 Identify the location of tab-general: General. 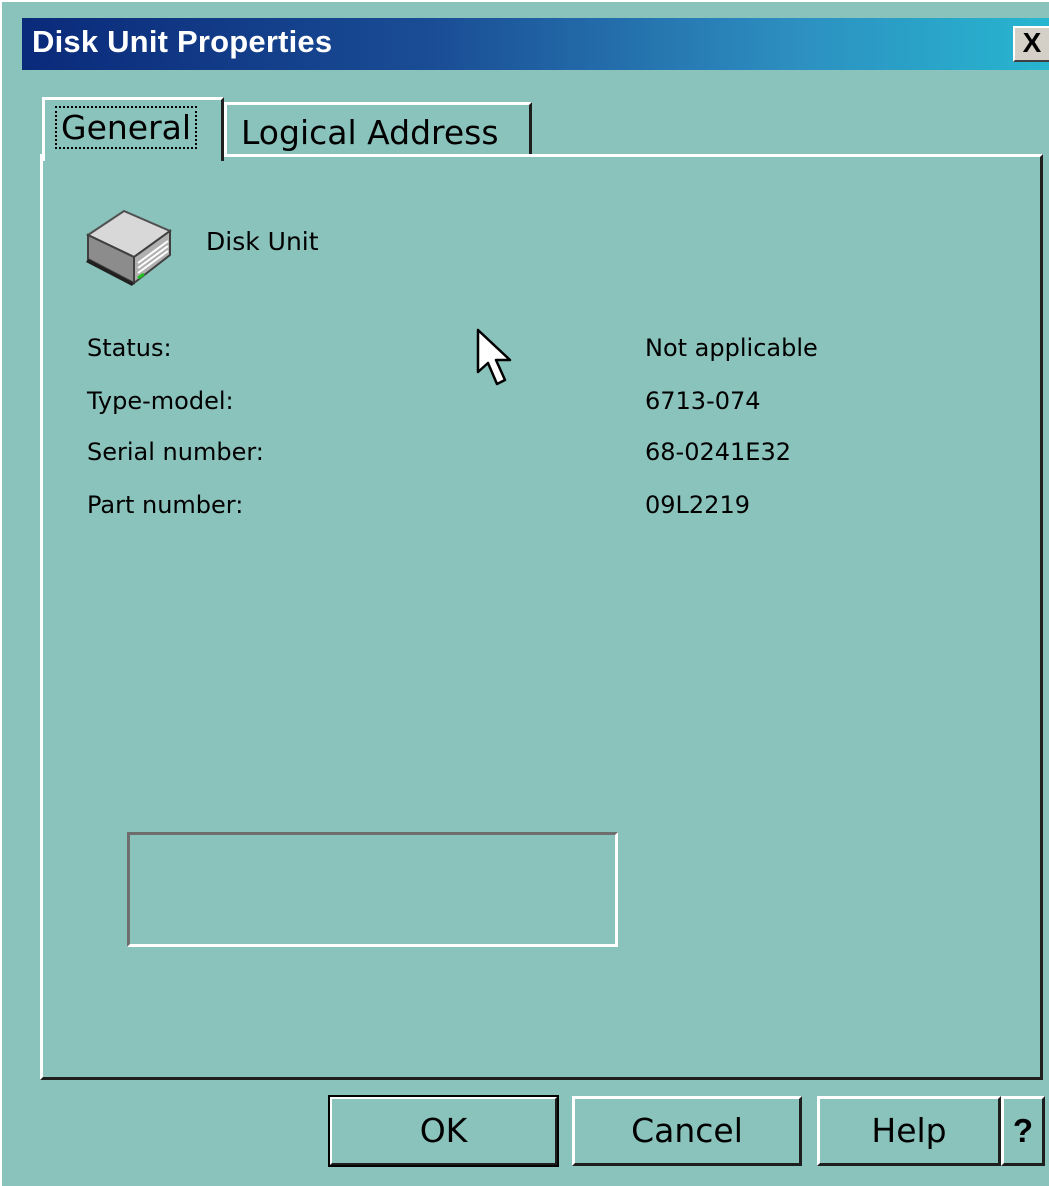
(133, 129).